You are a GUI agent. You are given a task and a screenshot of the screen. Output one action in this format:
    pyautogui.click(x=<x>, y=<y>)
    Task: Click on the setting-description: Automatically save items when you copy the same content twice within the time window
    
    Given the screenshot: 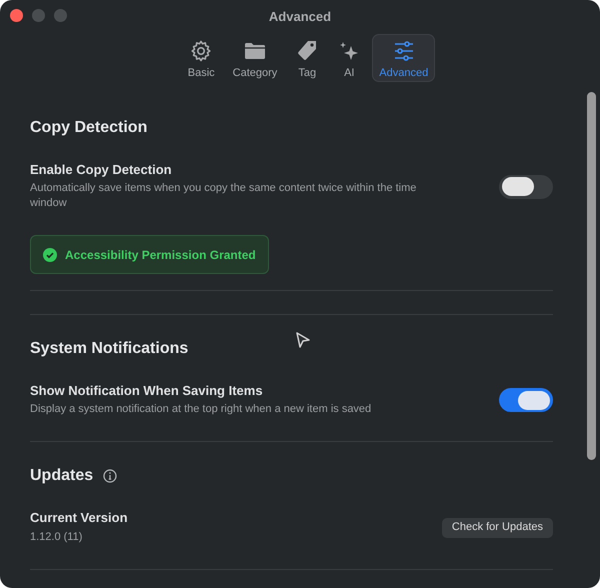 What is the action you would take?
    pyautogui.click(x=224, y=196)
    